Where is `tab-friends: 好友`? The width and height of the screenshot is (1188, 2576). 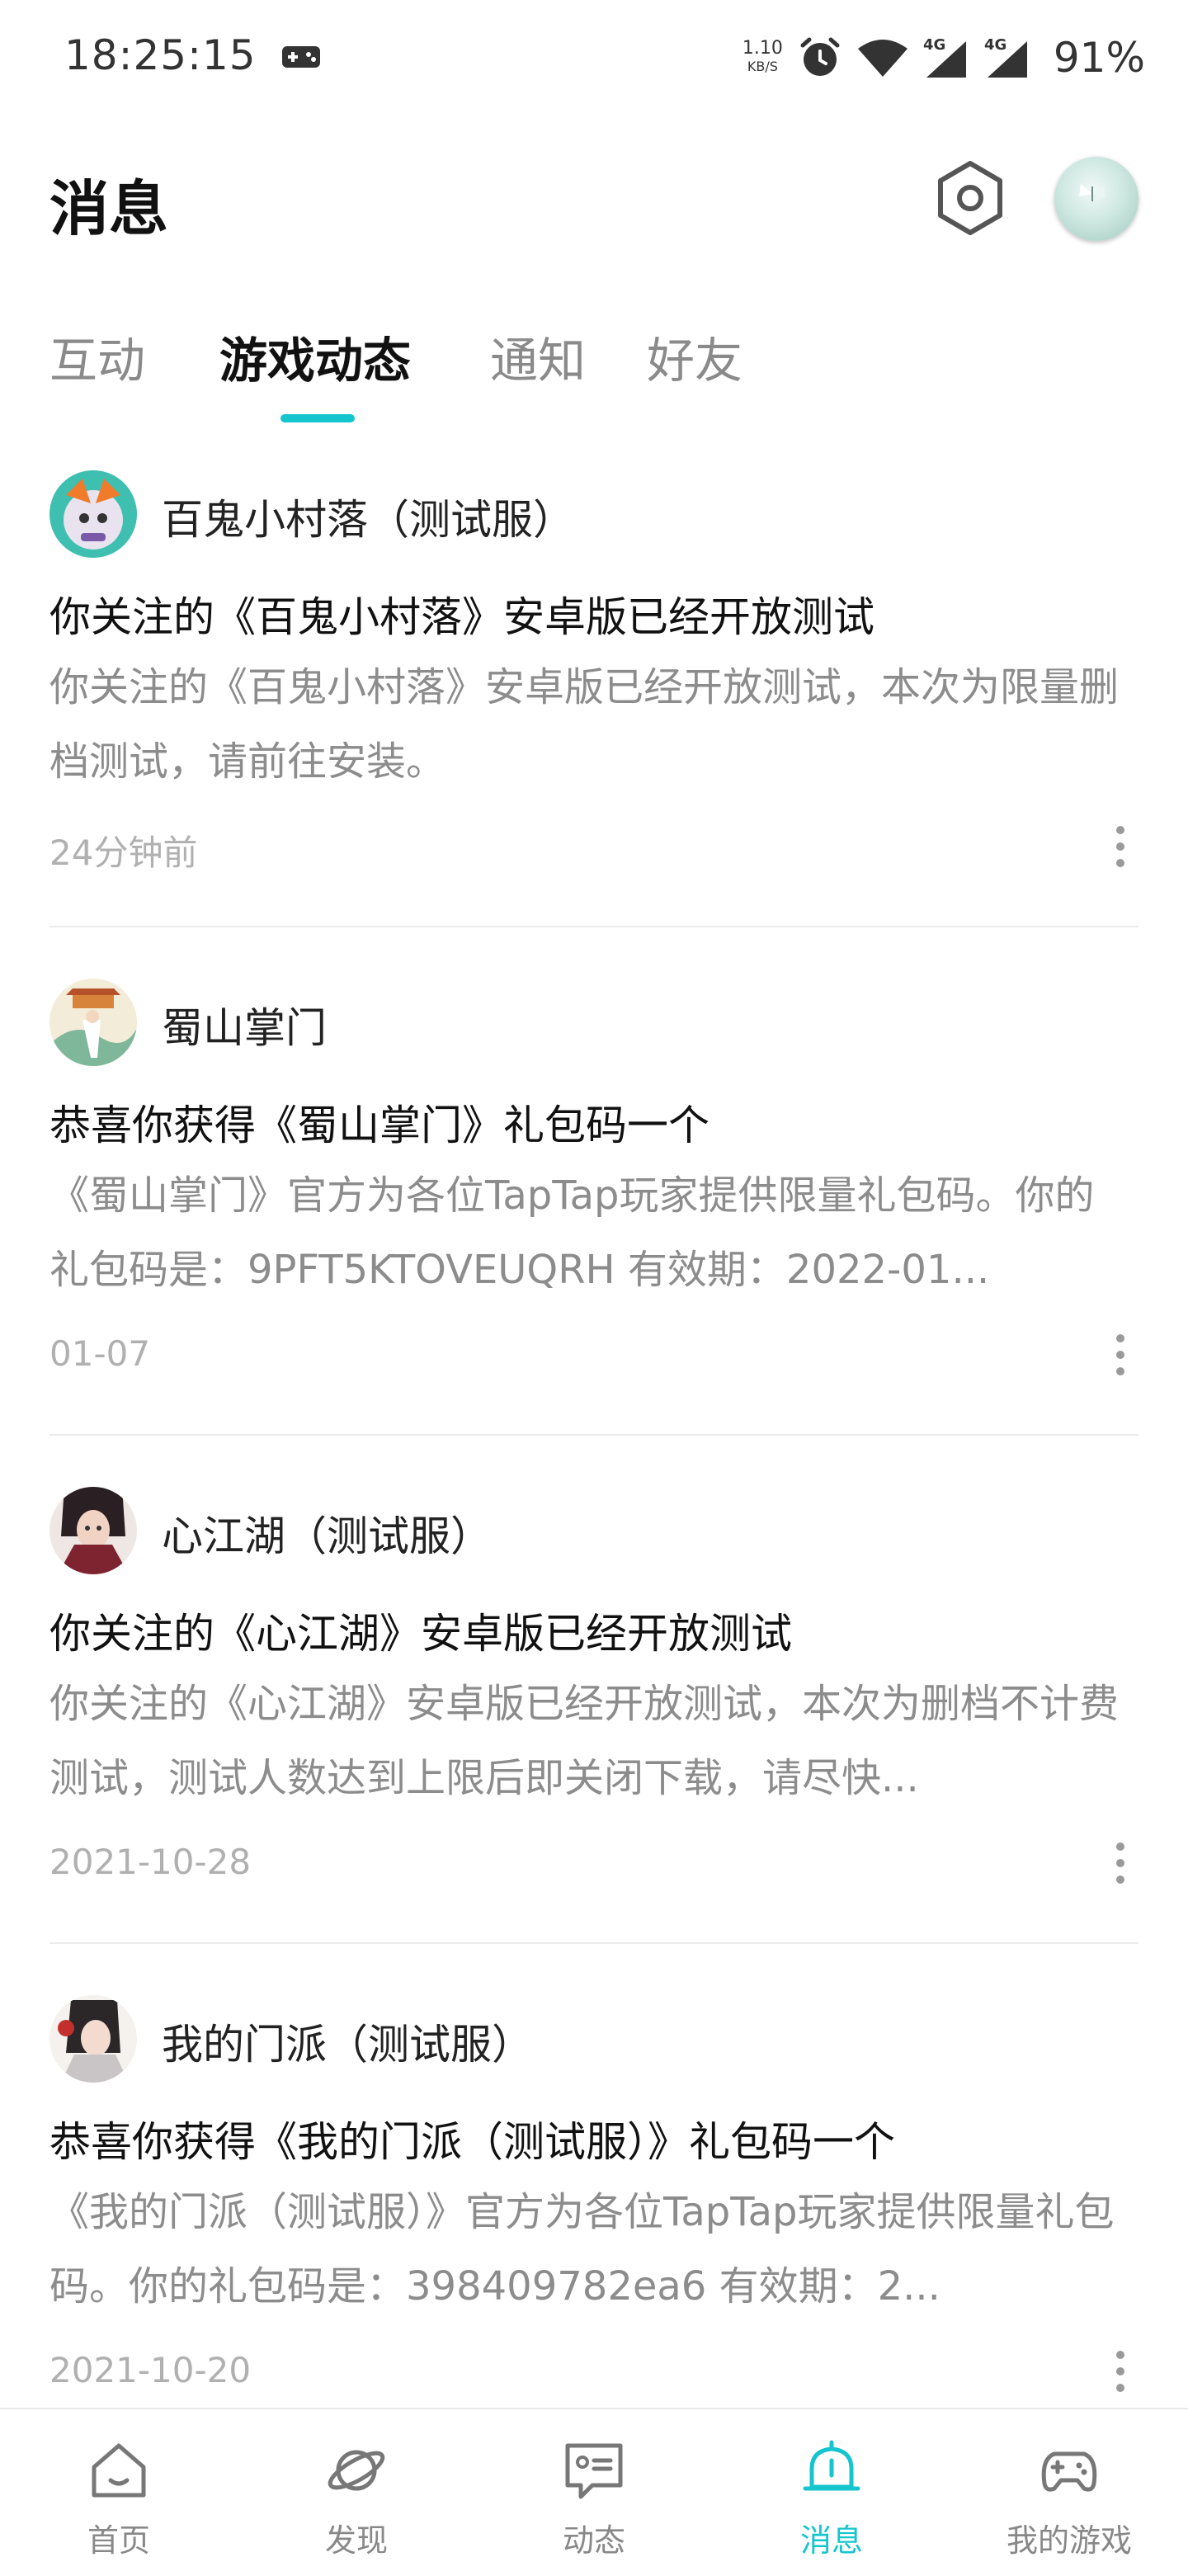
tab-friends: 好友 is located at coordinates (694, 356).